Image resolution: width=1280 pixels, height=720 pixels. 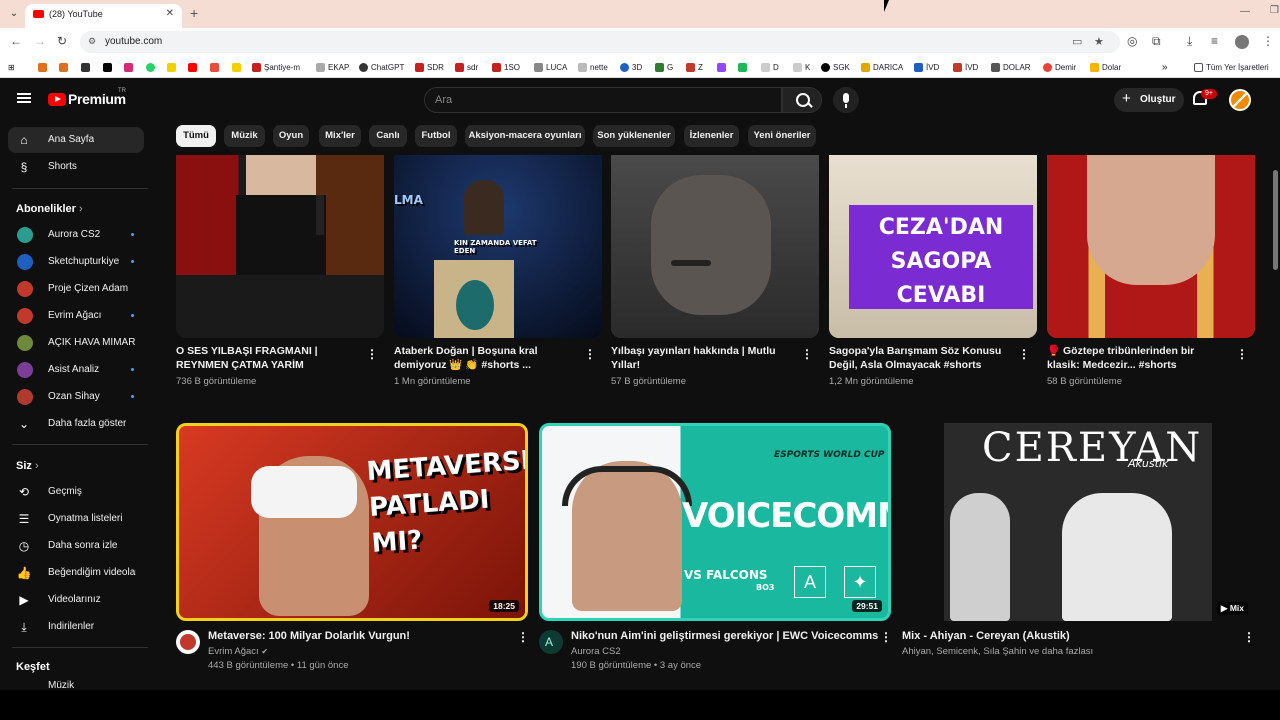 What do you see at coordinates (723, 67) in the screenshot?
I see `twitch-icon` at bounding box center [723, 67].